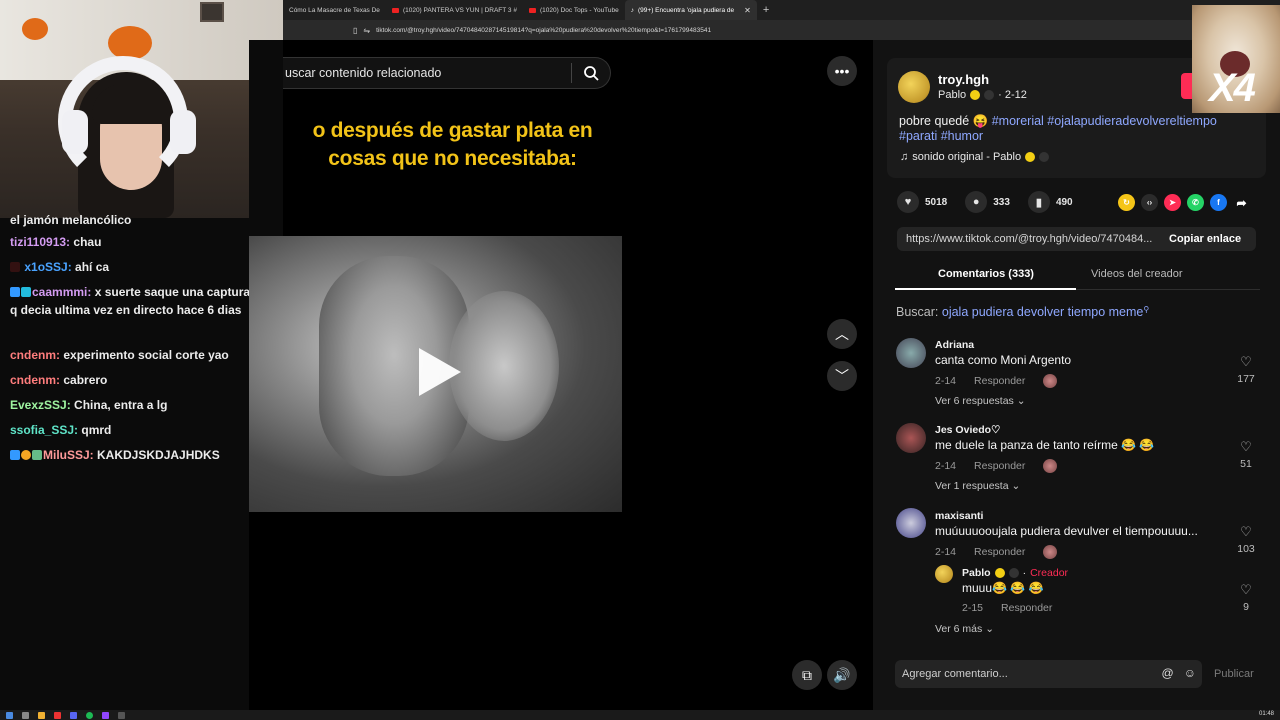 The width and height of the screenshot is (1280, 720). Describe the element at coordinates (1137, 274) in the screenshot. I see `tab-creator-videos: Videos del creador` at that location.